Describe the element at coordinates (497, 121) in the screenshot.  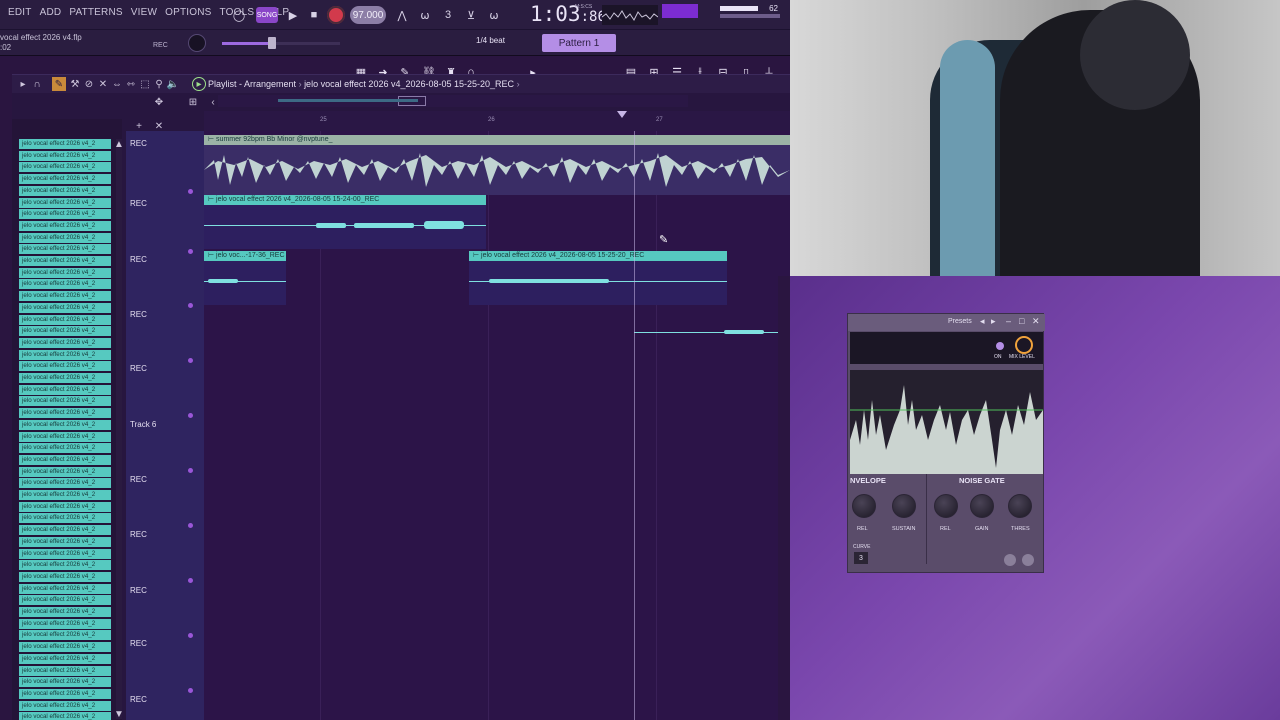
I see `timeline-ruler: 25 26 27` at that location.